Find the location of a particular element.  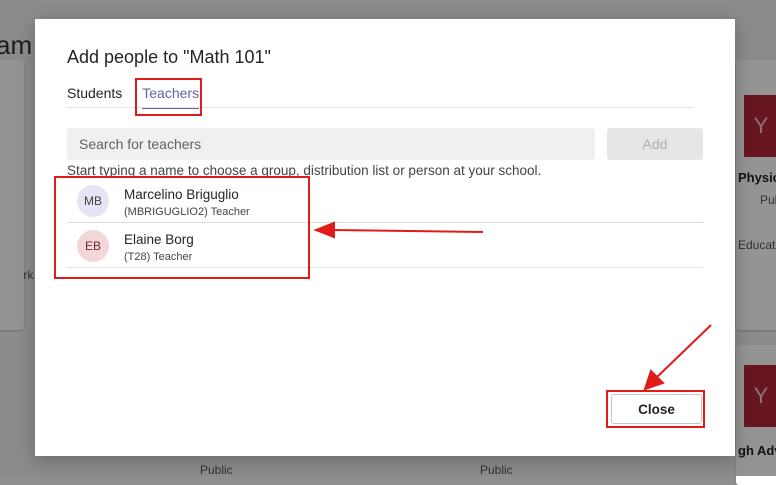

annotation-arrow-line is located at coordinates (407, 231).